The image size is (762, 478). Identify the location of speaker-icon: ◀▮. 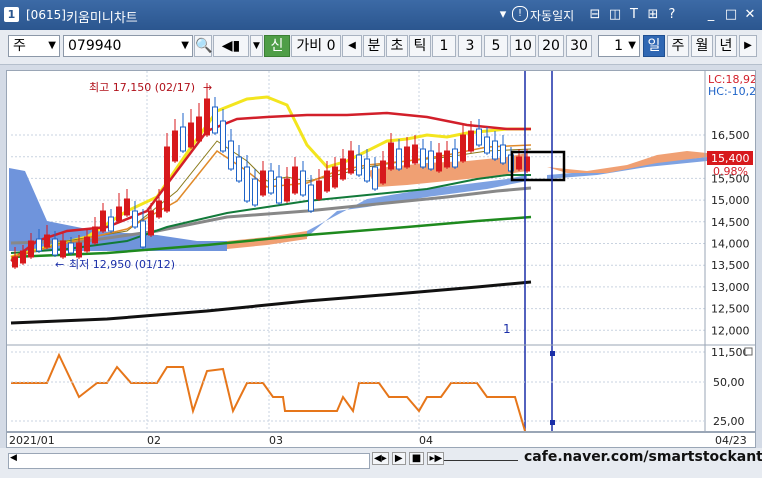
(231, 46).